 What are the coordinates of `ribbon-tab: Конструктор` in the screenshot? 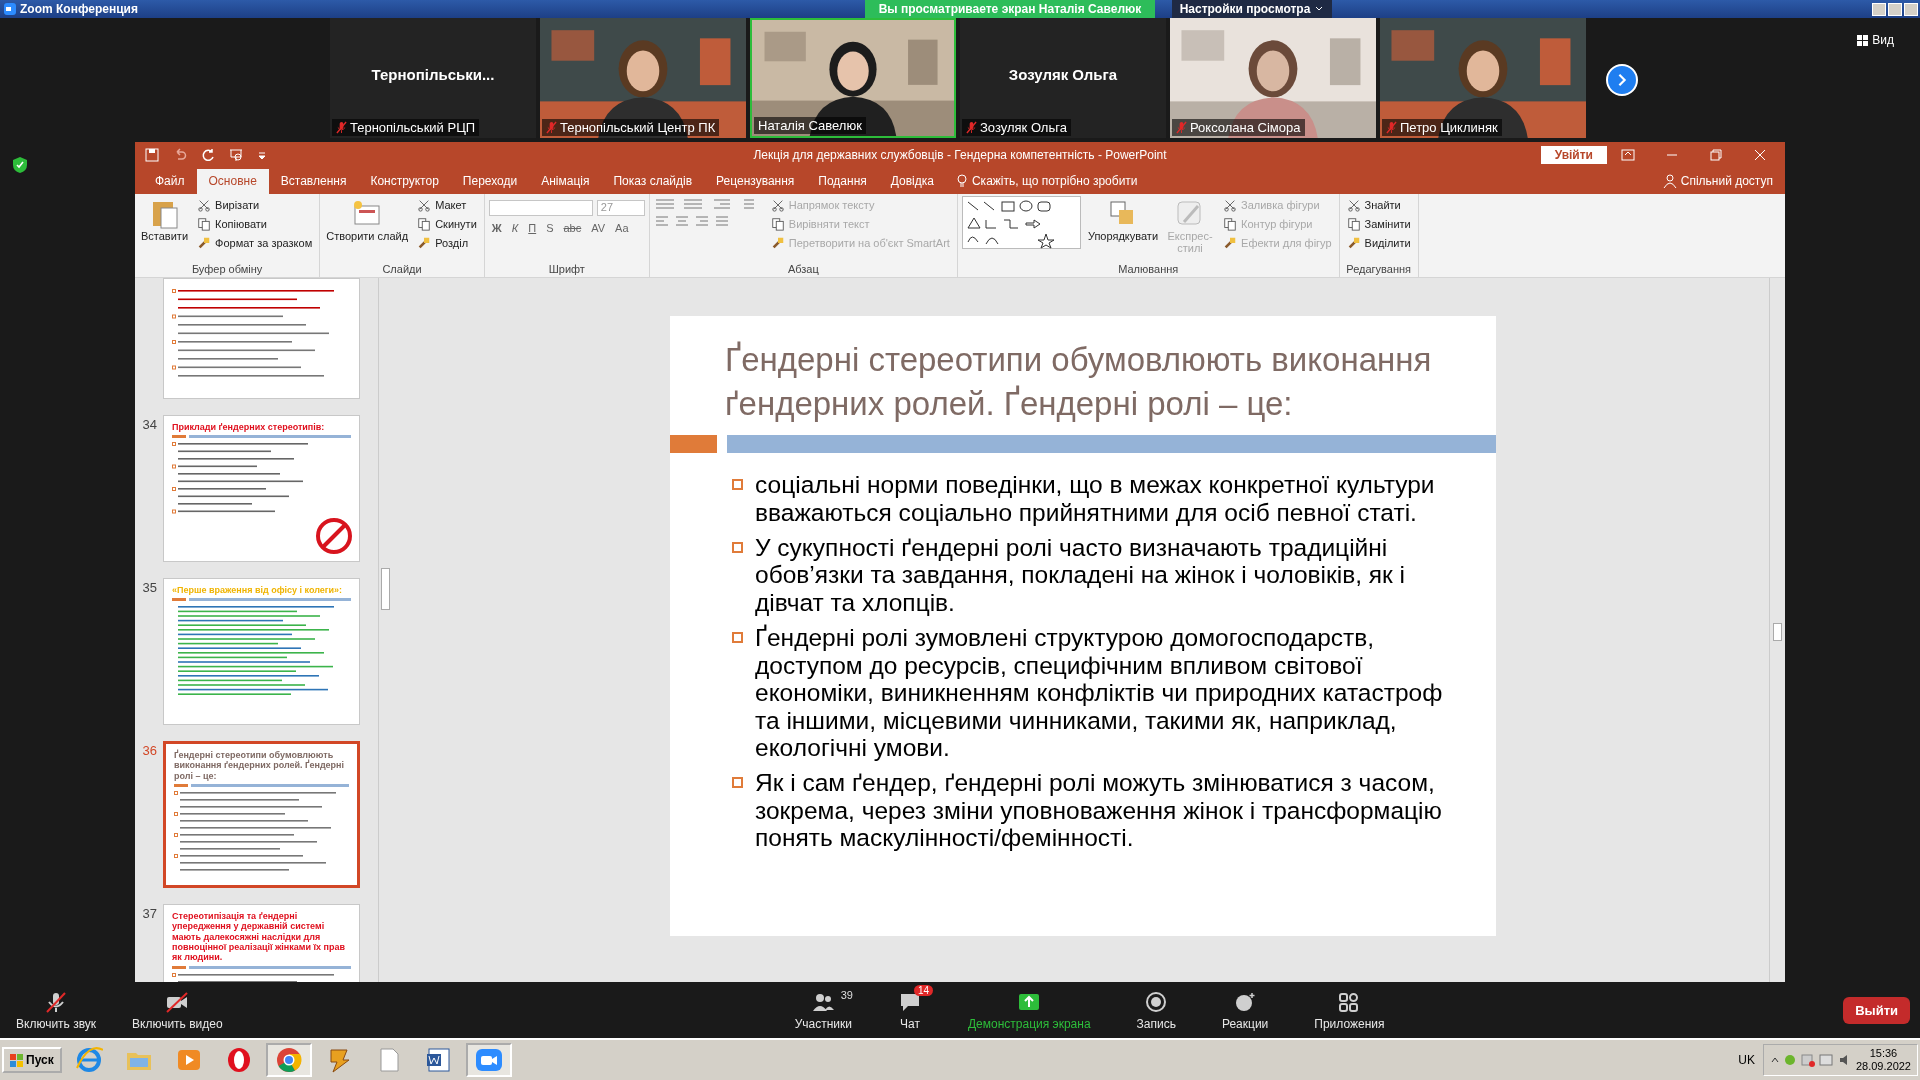 It's located at (404, 181).